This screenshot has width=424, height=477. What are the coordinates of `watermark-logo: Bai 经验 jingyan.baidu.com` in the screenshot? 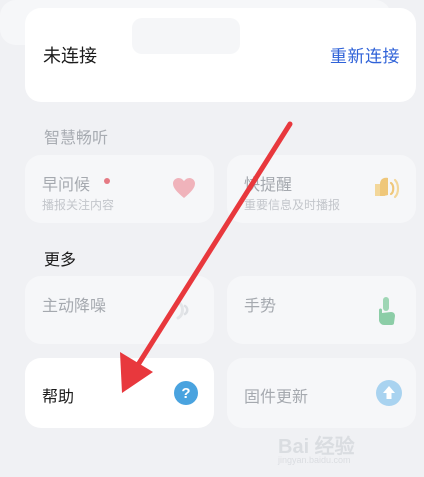 It's located at (338, 450).